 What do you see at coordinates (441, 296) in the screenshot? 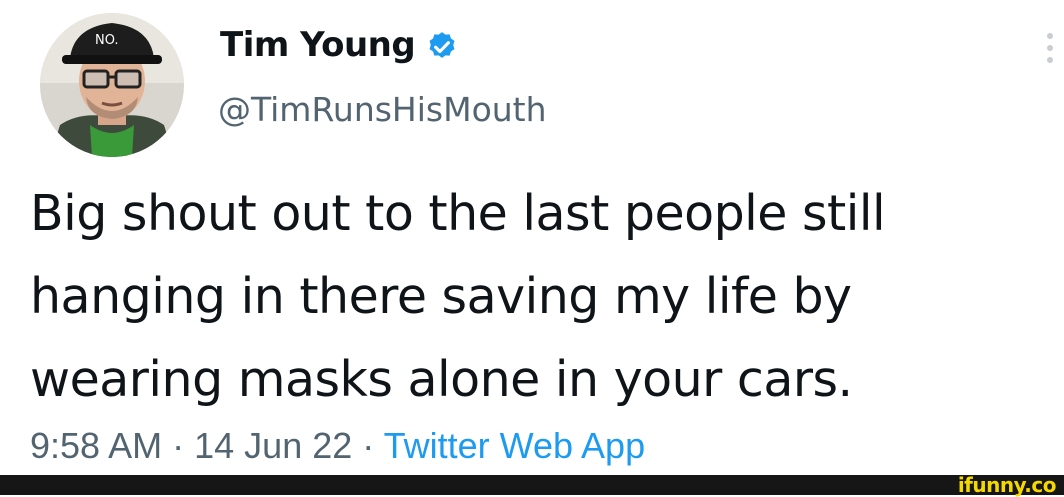
I see `tweet-text-line: hanging in there saving my life by` at bounding box center [441, 296].